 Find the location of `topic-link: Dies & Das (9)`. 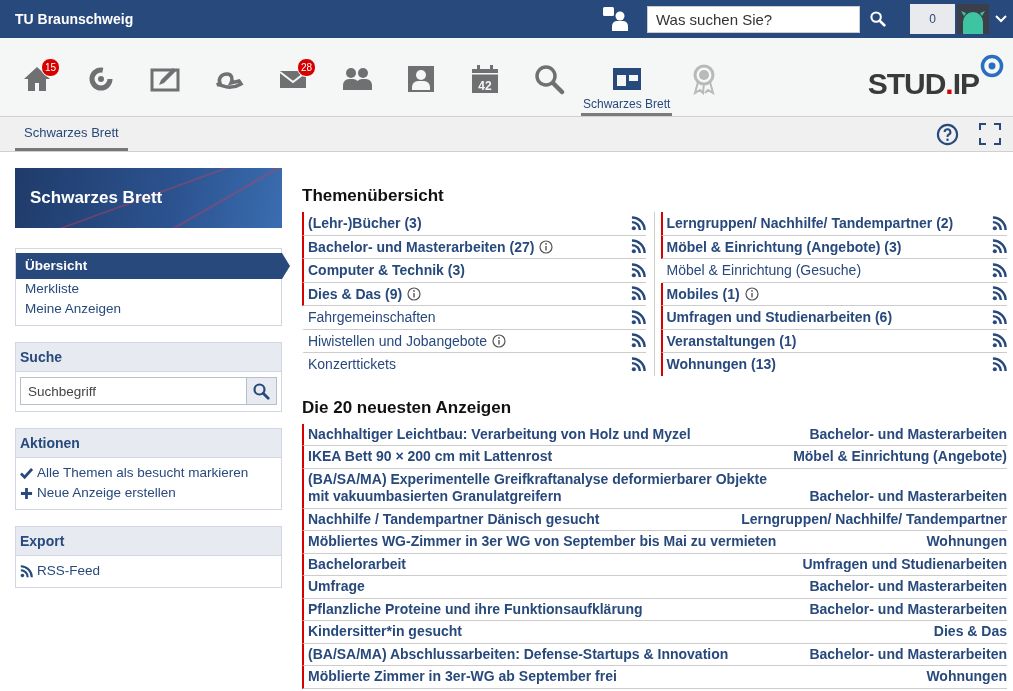

topic-link: Dies & Das (9) is located at coordinates (474, 294).